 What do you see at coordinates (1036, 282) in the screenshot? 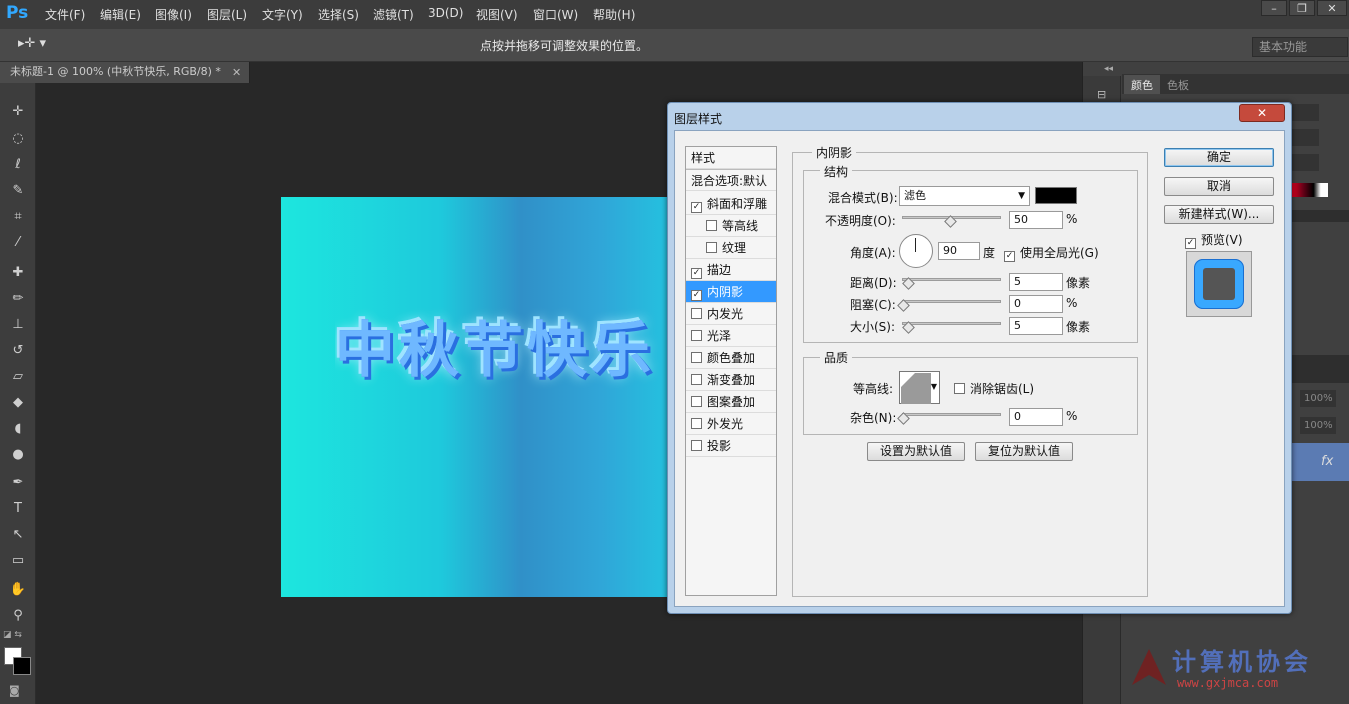
I see `distance-input: 5` at bounding box center [1036, 282].